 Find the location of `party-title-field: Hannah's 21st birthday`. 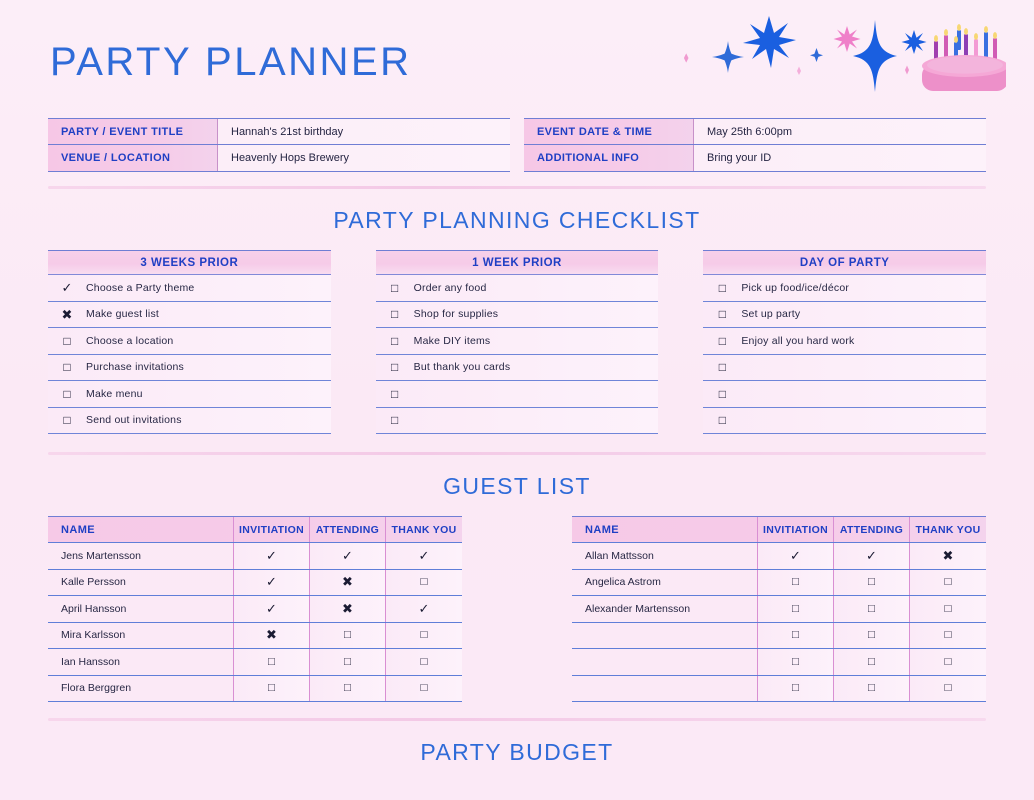

party-title-field: Hannah's 21st birthday is located at coordinates (364, 131).